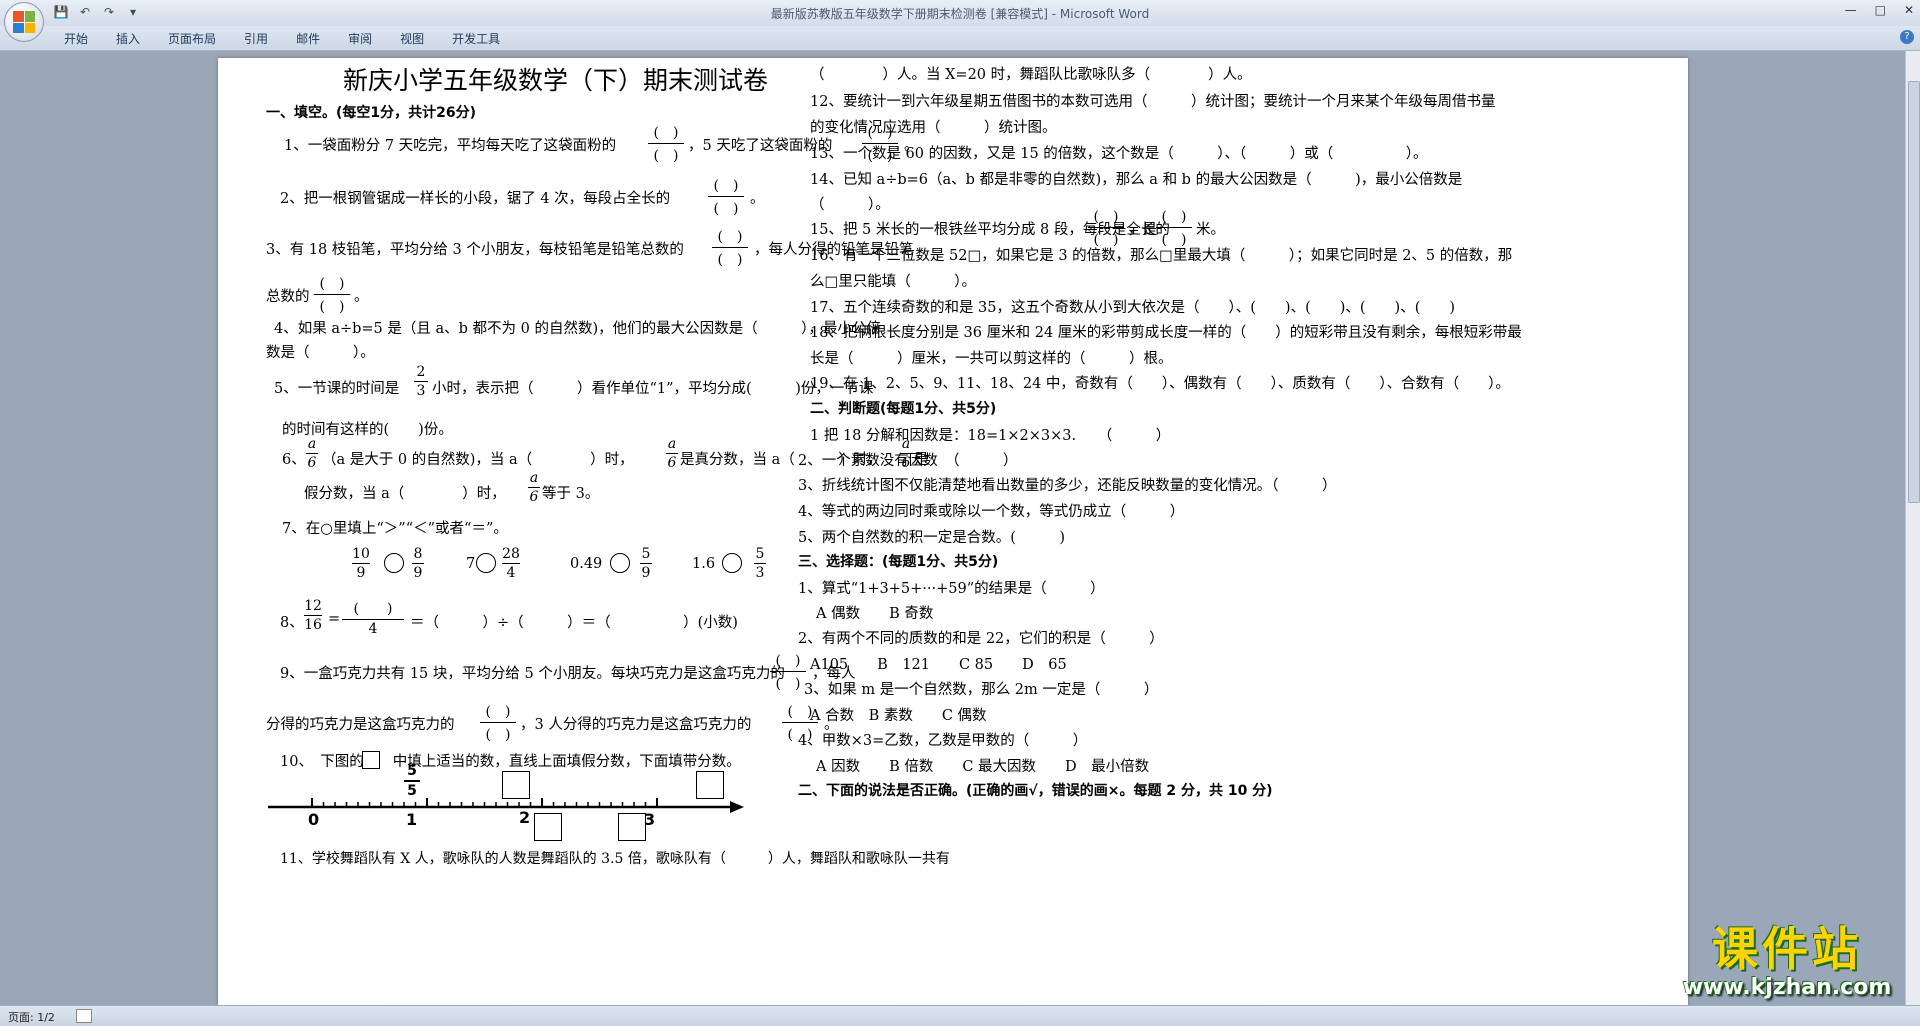 This screenshot has width=1920, height=1026. I want to click on help-icon: ?, so click(1907, 37).